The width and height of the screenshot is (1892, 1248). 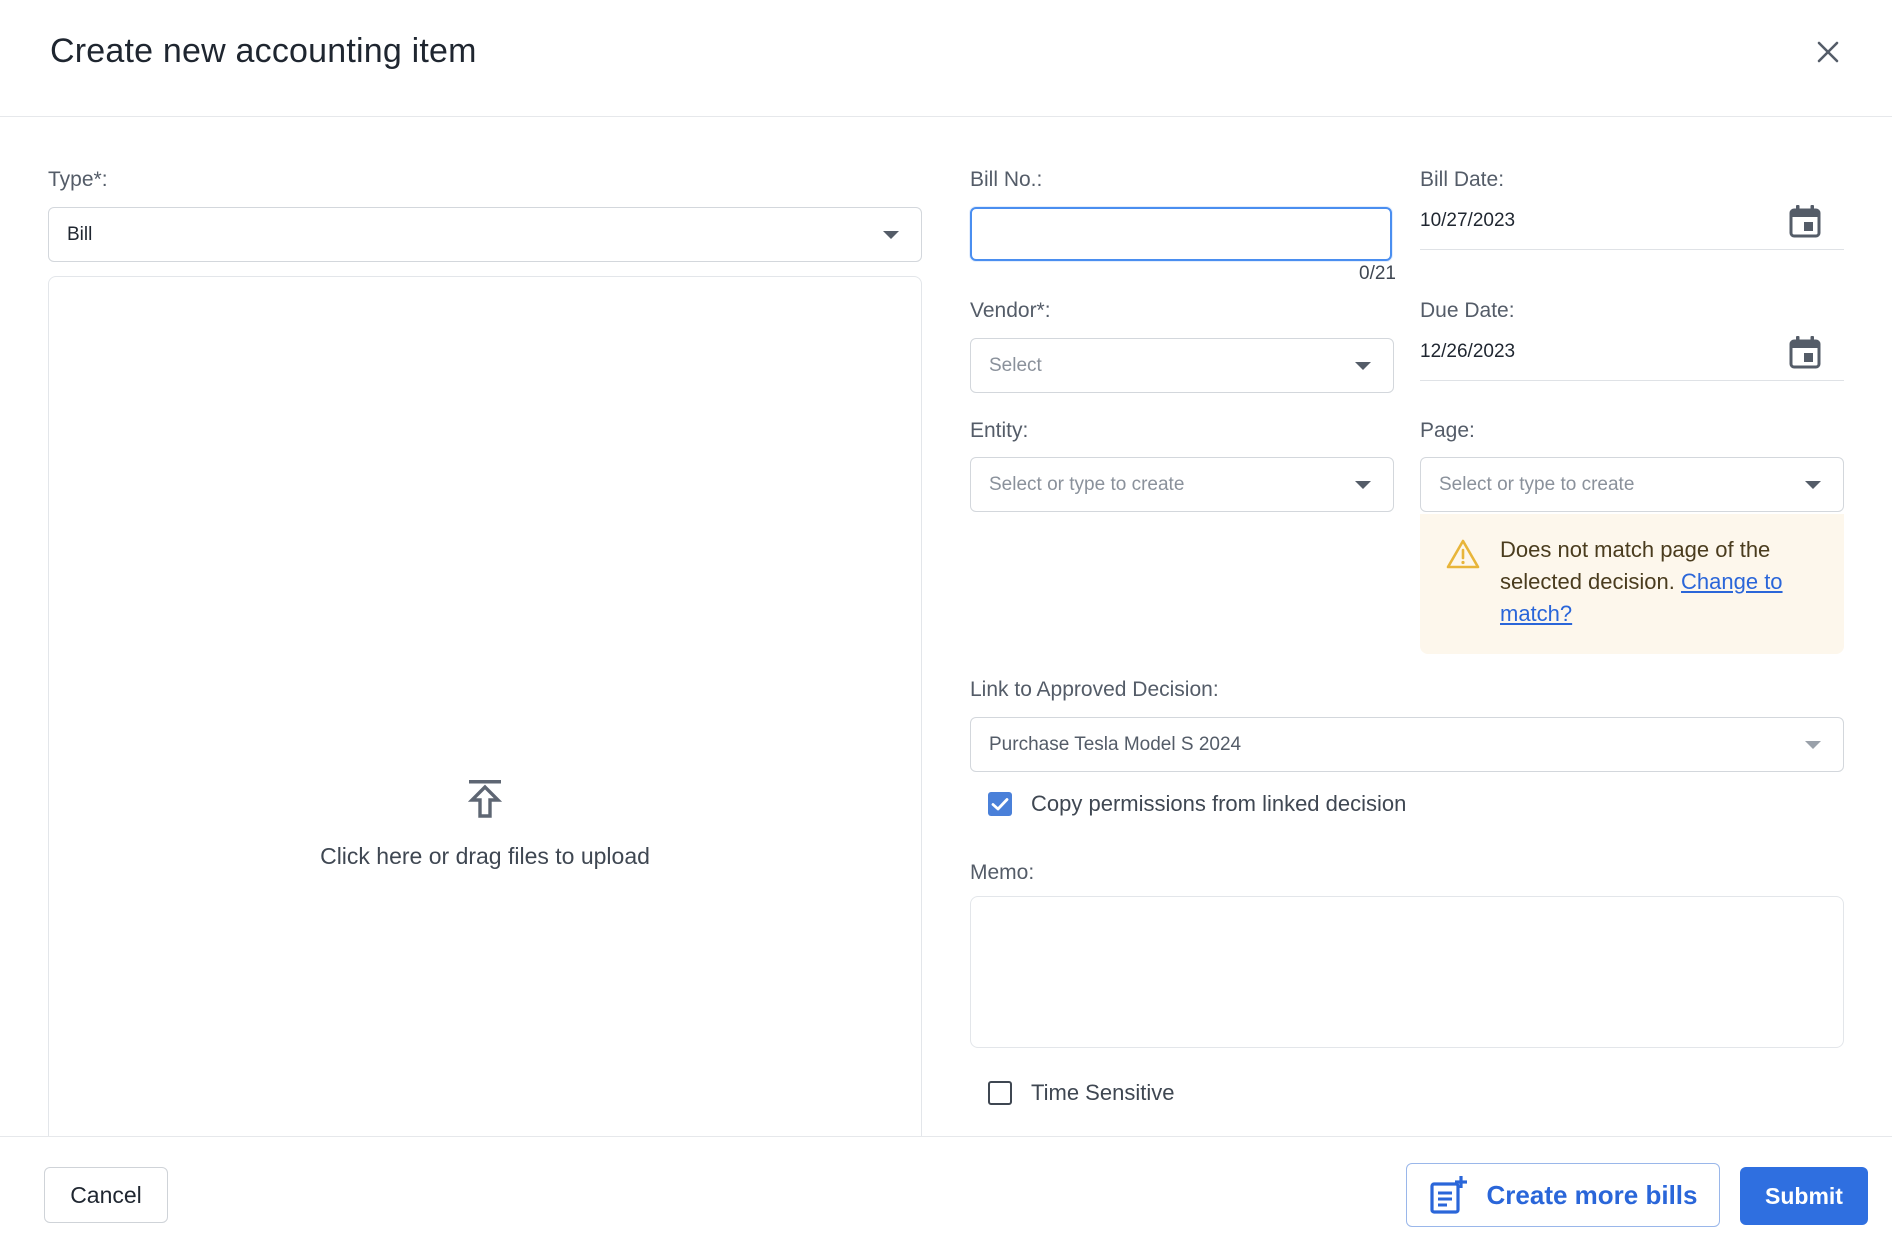 What do you see at coordinates (1006, 179) in the screenshot?
I see `bill-no-label: Bill No.:` at bounding box center [1006, 179].